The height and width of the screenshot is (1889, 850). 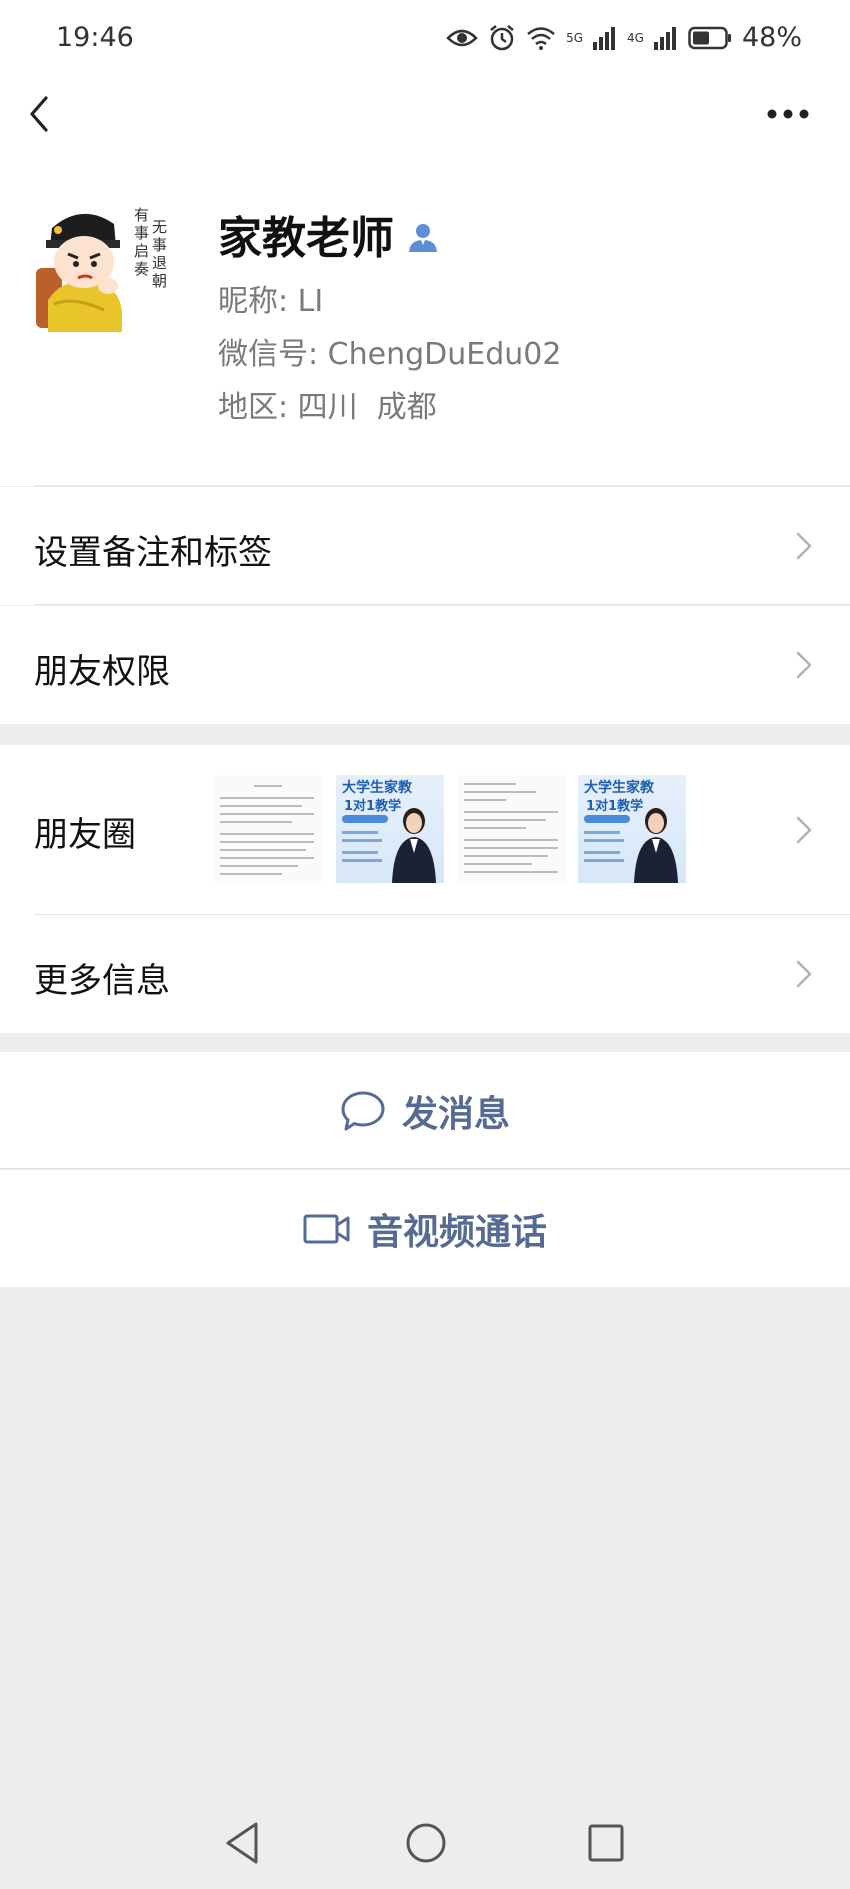 What do you see at coordinates (326, 1228) in the screenshot?
I see `video-call-icon` at bounding box center [326, 1228].